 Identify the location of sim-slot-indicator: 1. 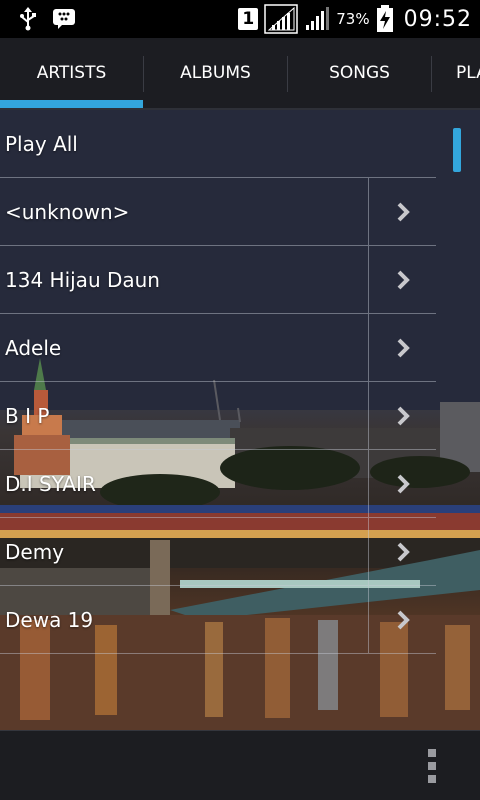
(248, 19).